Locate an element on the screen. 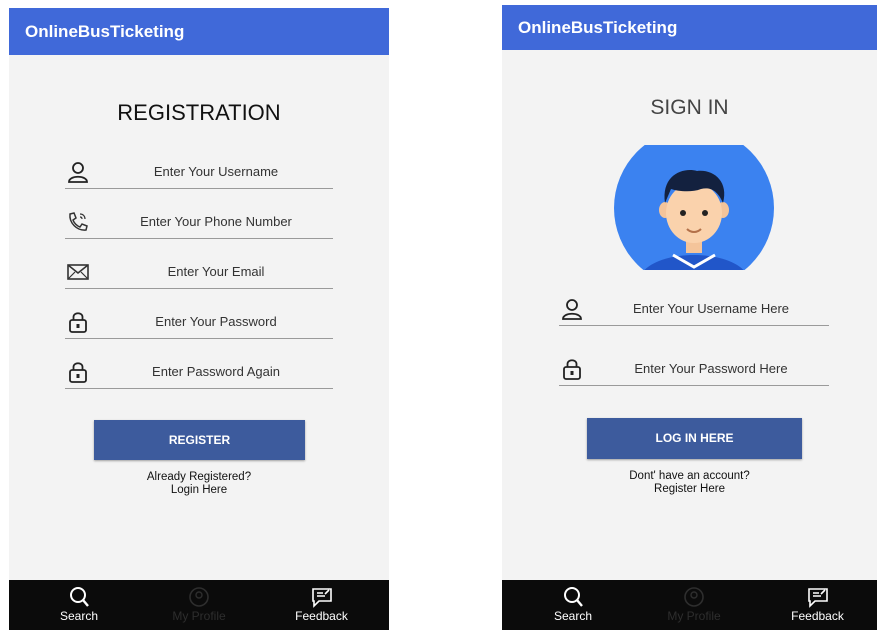 The height and width of the screenshot is (630, 877). confirm-password-placeholder: Enter Password Again is located at coordinates (216, 371).